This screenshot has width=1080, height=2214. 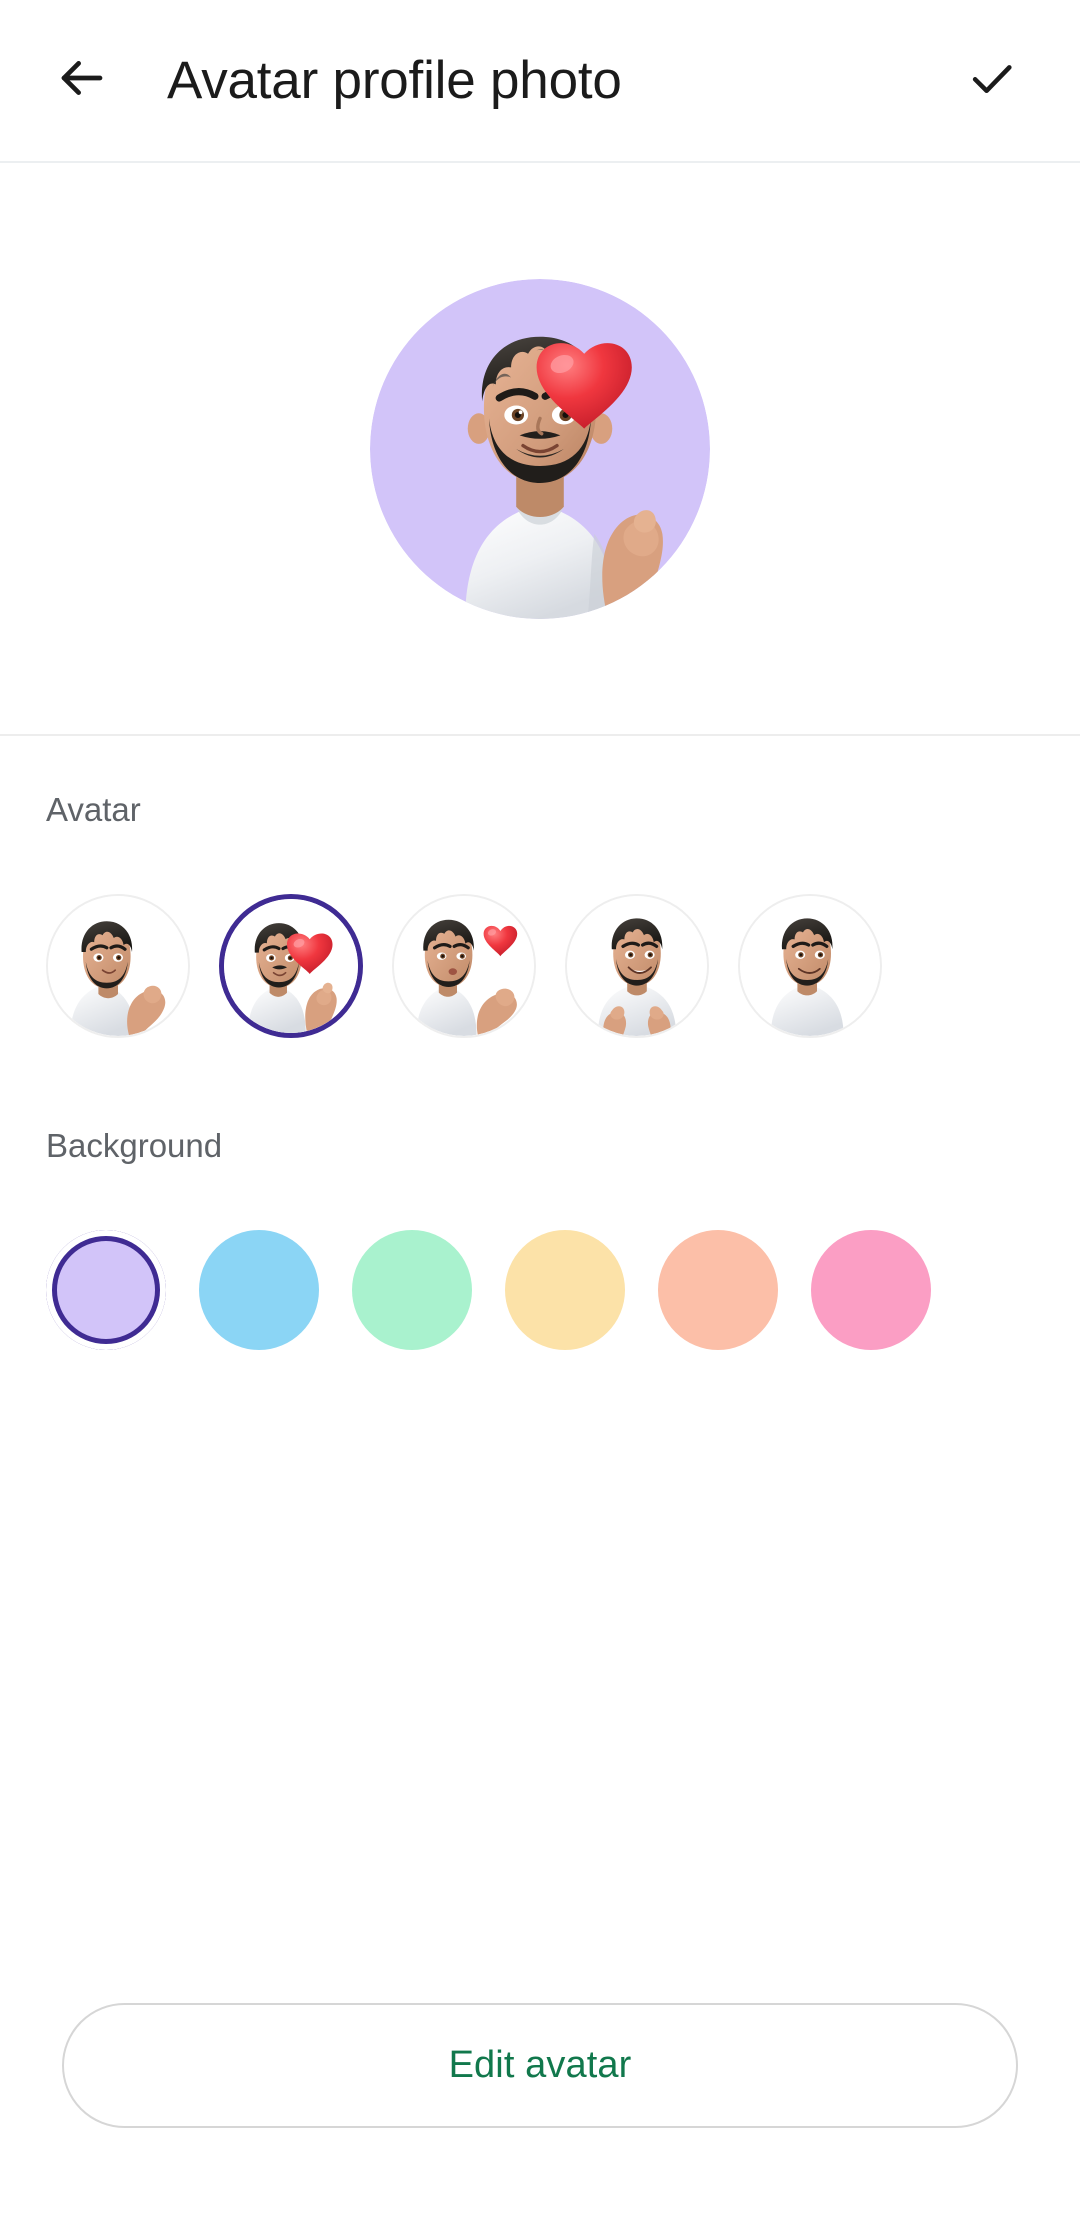 I want to click on check-icon, so click(x=992, y=80).